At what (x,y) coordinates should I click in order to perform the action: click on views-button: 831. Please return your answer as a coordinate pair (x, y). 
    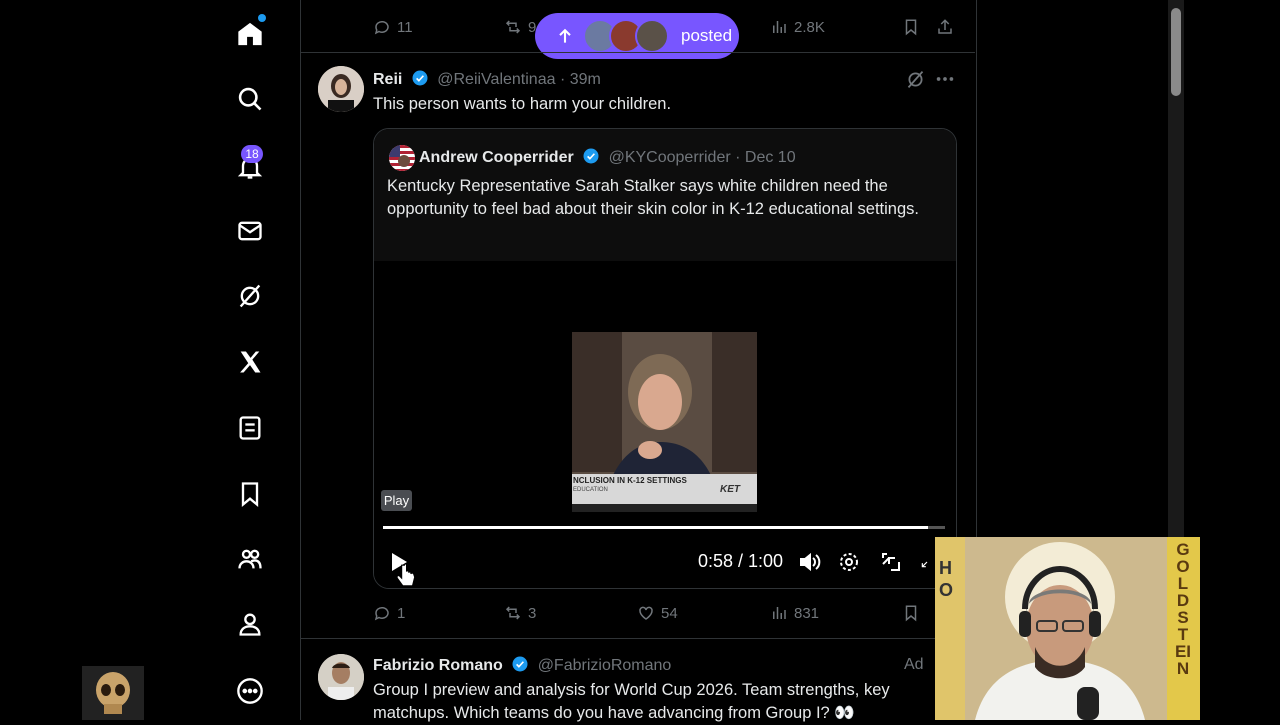
    Looking at the image, I should click on (794, 613).